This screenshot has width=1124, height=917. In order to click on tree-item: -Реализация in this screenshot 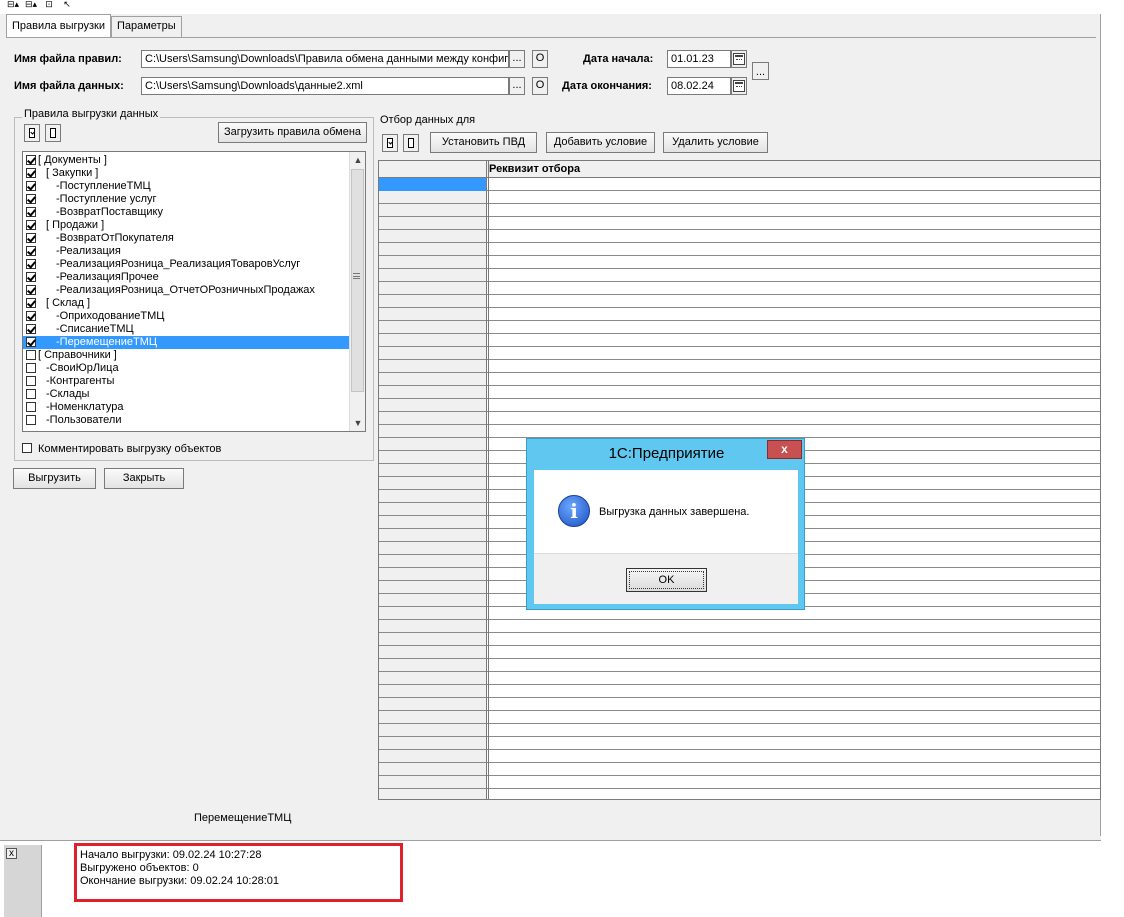, I will do `click(186, 251)`.